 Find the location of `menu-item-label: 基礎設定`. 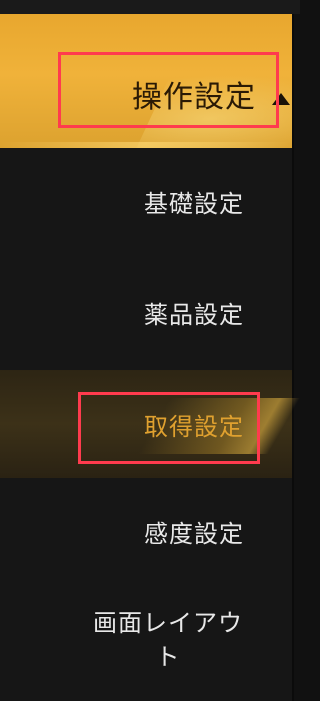

menu-item-label: 基礎設定 is located at coordinates (194, 204).